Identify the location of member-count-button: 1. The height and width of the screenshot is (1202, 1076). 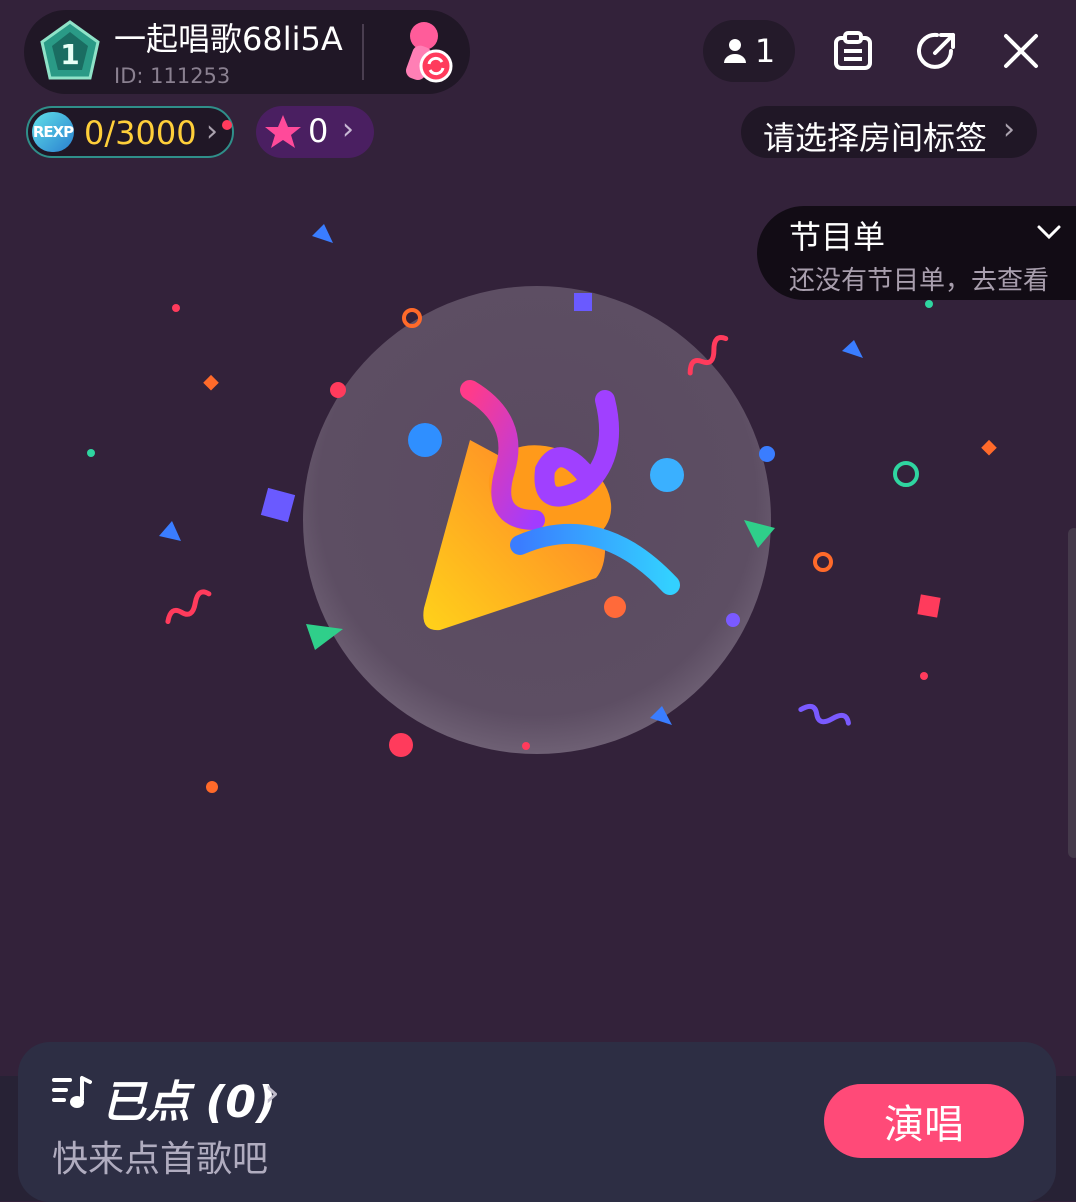
(749, 51).